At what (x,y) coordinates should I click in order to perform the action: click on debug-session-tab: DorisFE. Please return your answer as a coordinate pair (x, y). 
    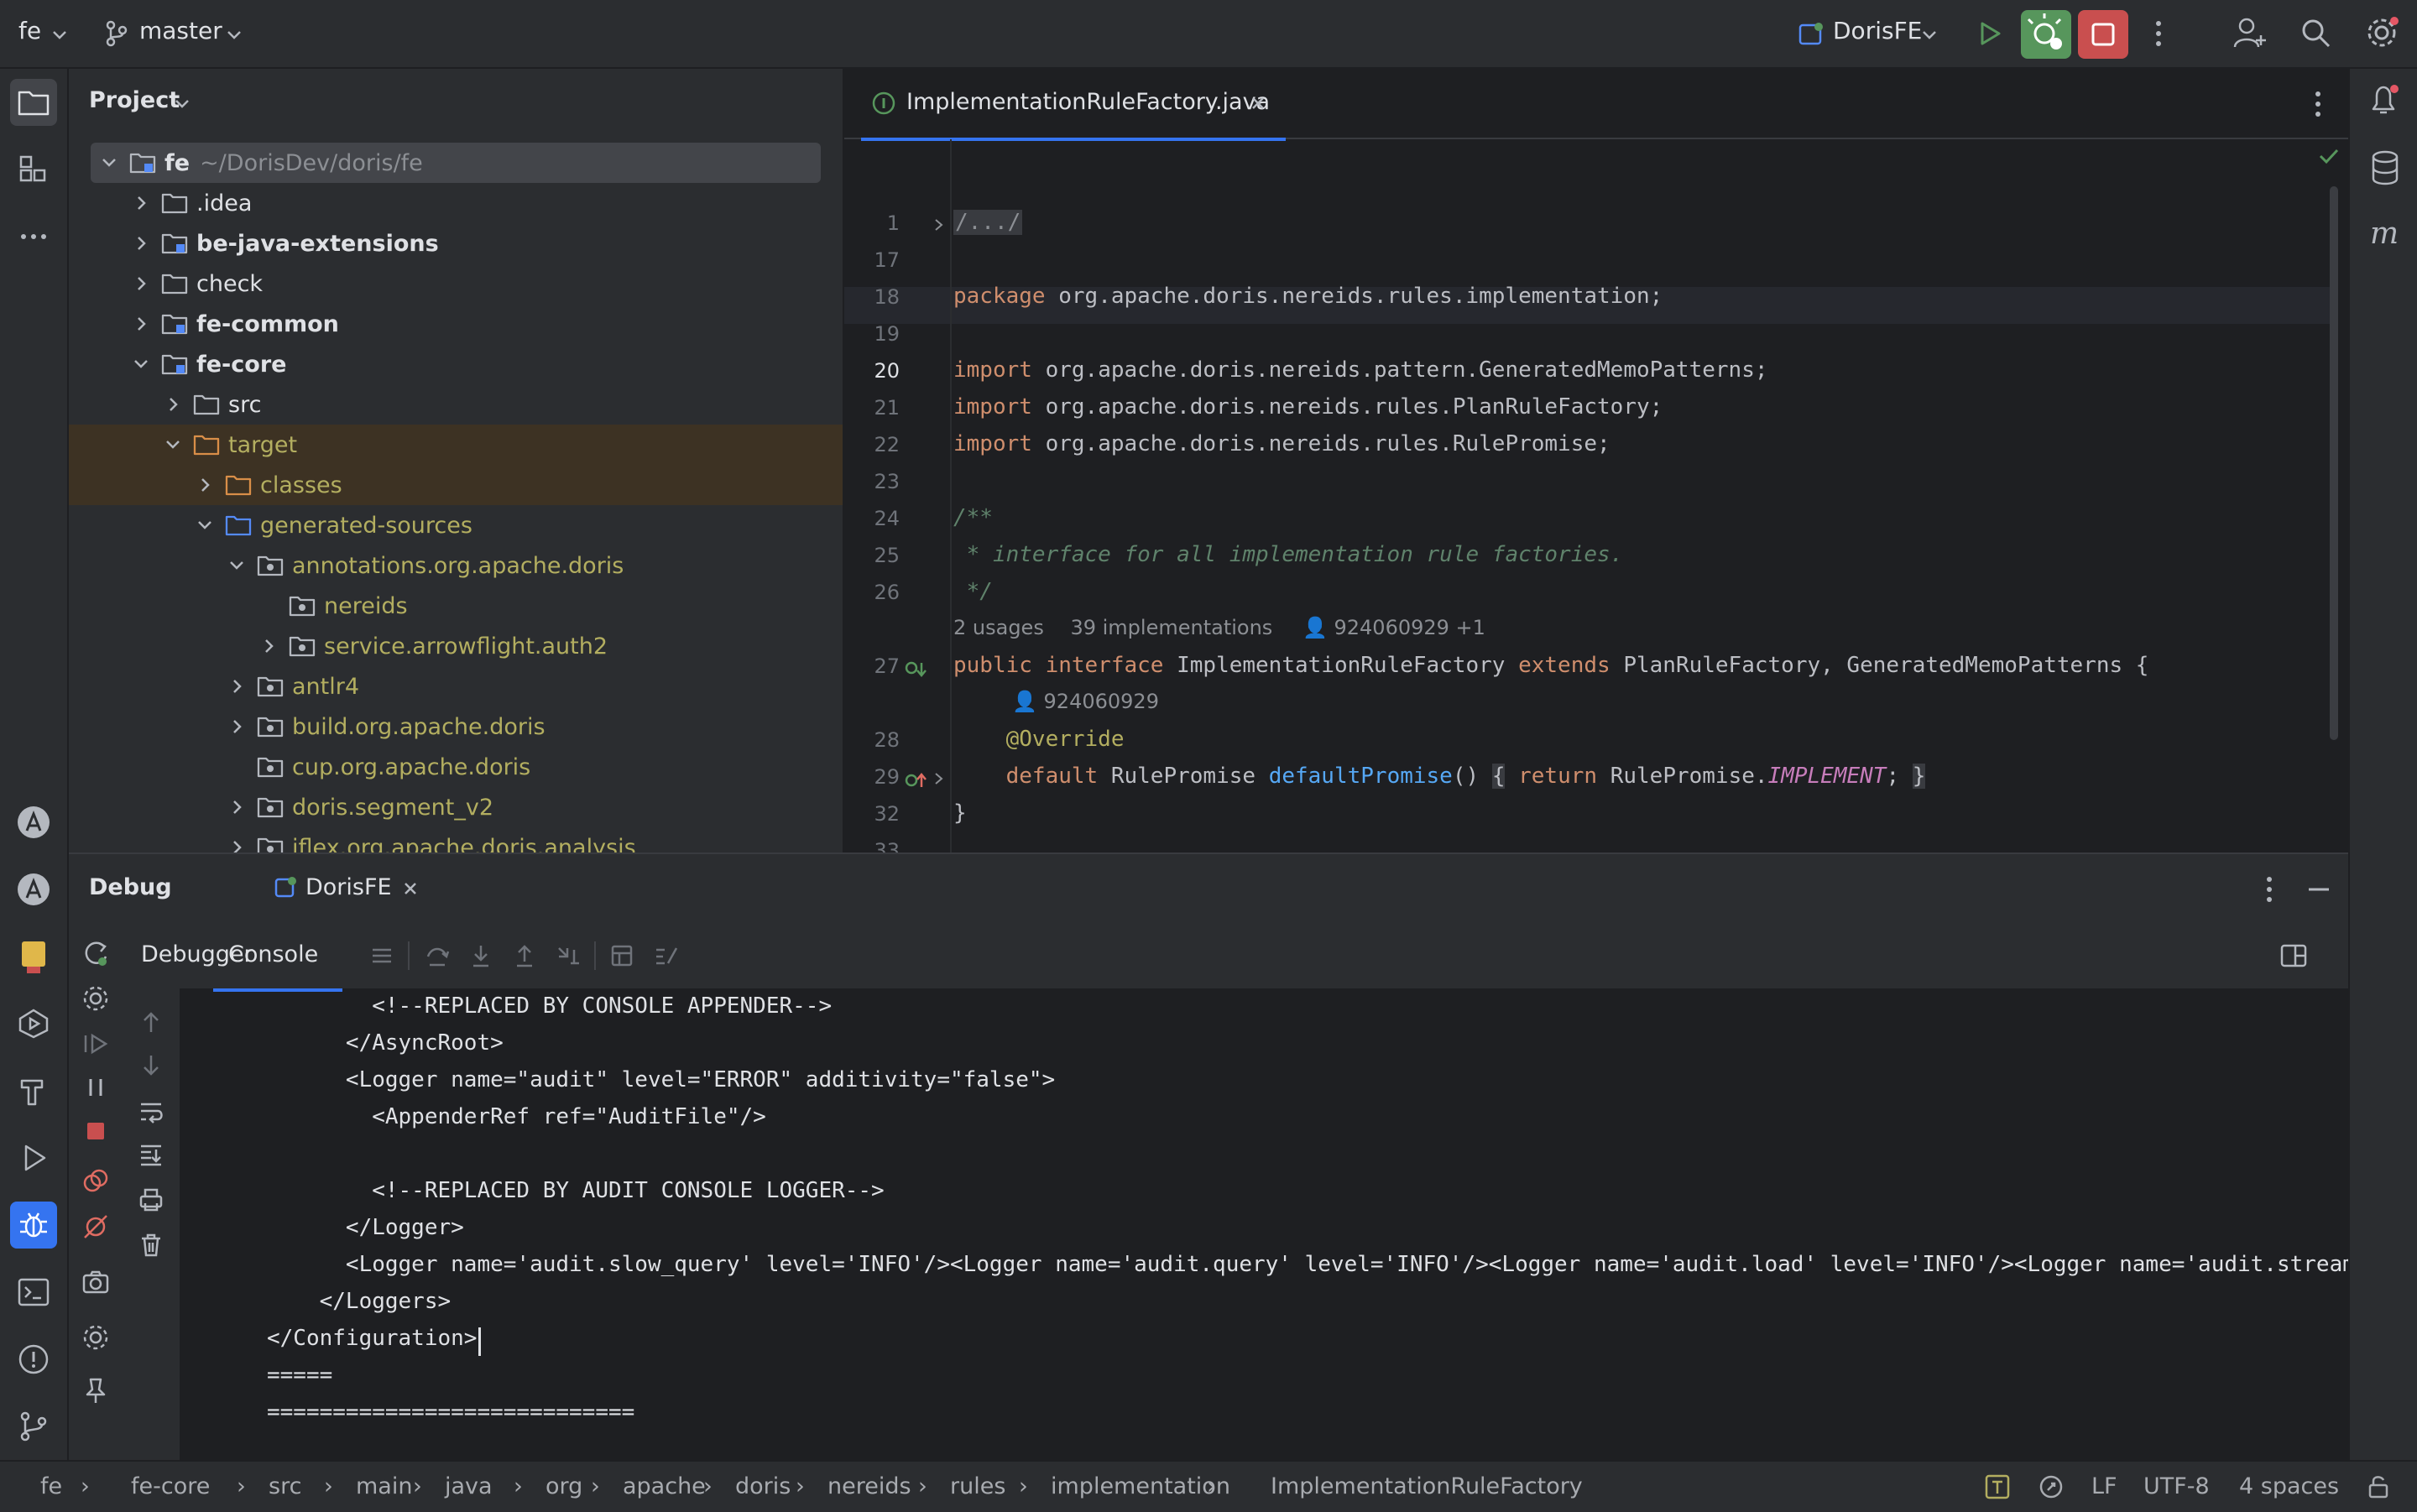
    Looking at the image, I should click on (333, 890).